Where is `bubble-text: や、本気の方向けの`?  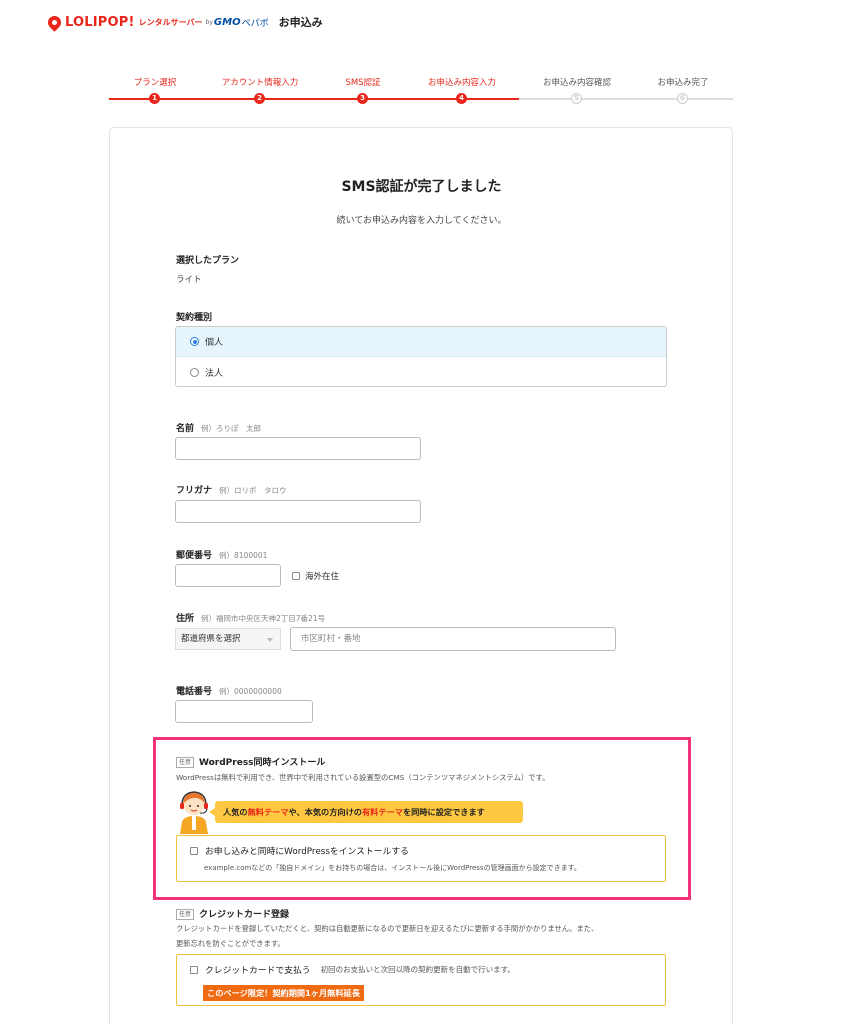 bubble-text: や、本気の方向けの is located at coordinates (325, 812).